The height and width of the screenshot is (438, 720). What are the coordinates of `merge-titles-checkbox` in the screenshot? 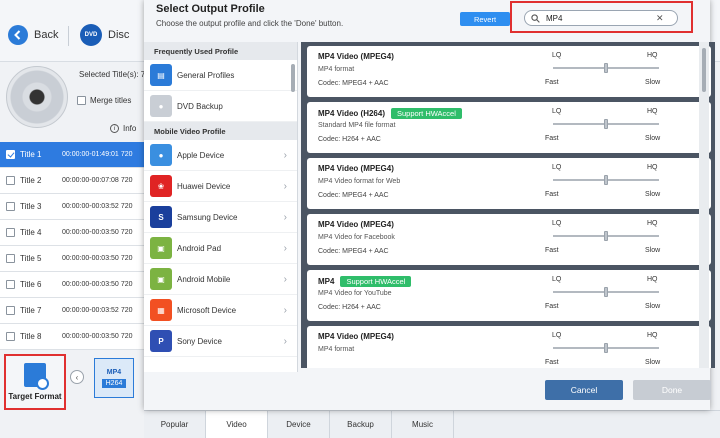 It's located at (81, 100).